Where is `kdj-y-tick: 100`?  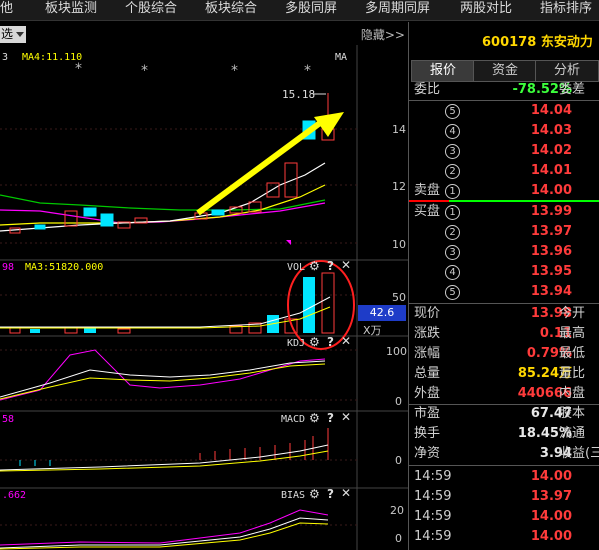
kdj-y-tick: 100 is located at coordinates (396, 351).